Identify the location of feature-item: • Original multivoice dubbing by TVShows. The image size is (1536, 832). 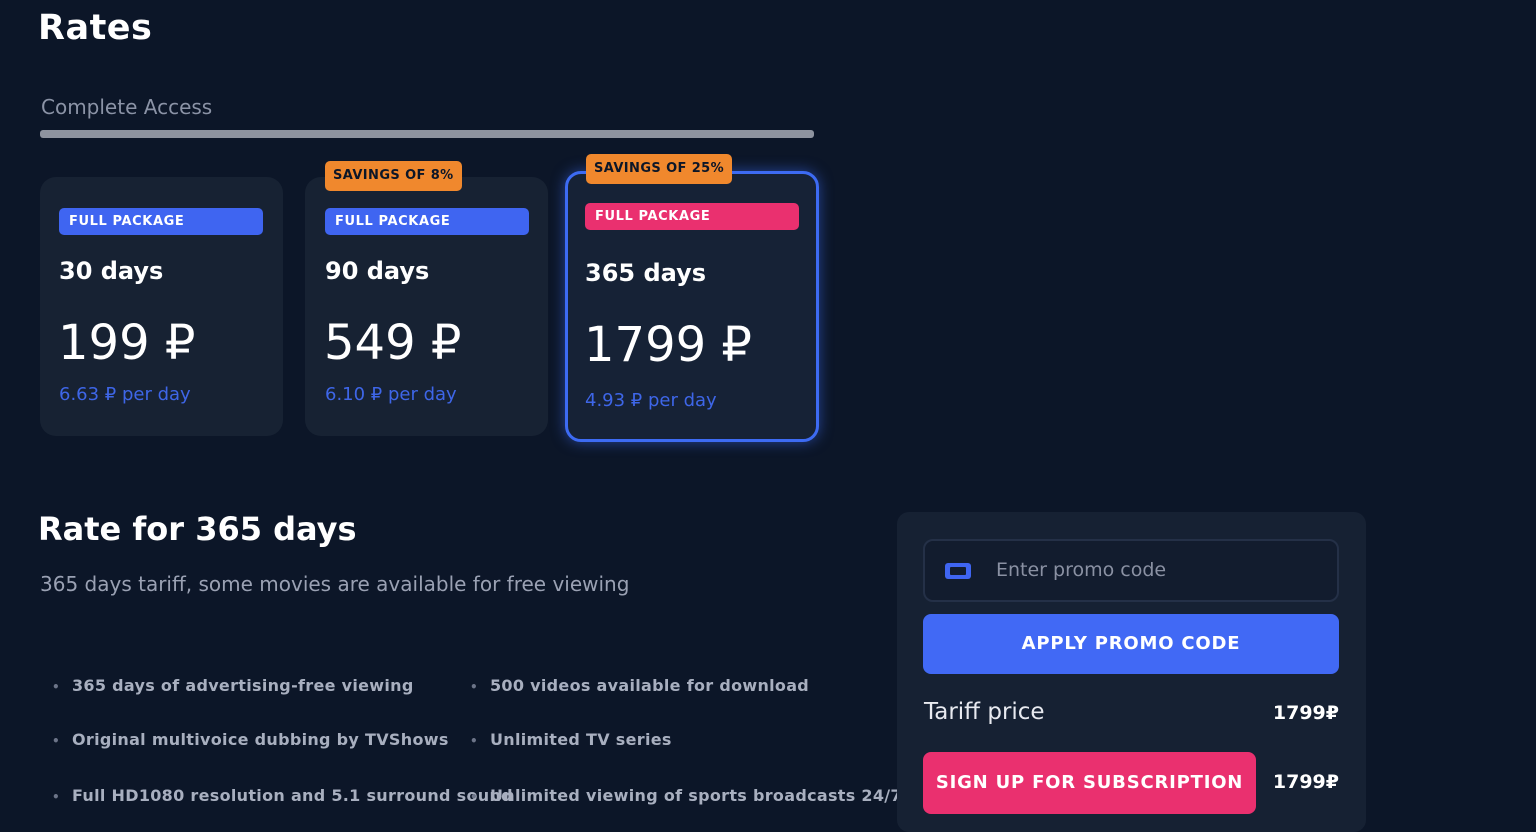
(250, 739).